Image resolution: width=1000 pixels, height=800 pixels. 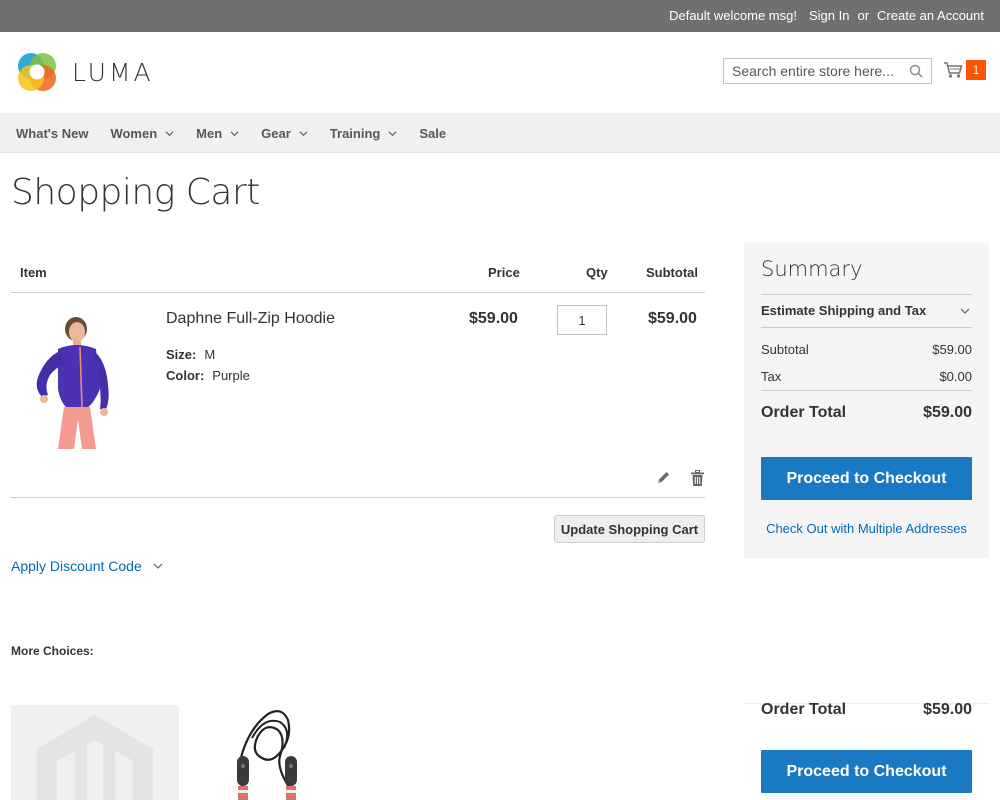 I want to click on cart-count-badge: 1, so click(x=976, y=70).